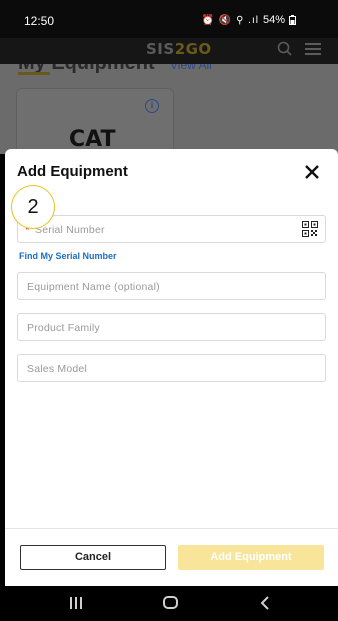  What do you see at coordinates (171, 327) in the screenshot?
I see `product-family-input: Product Family` at bounding box center [171, 327].